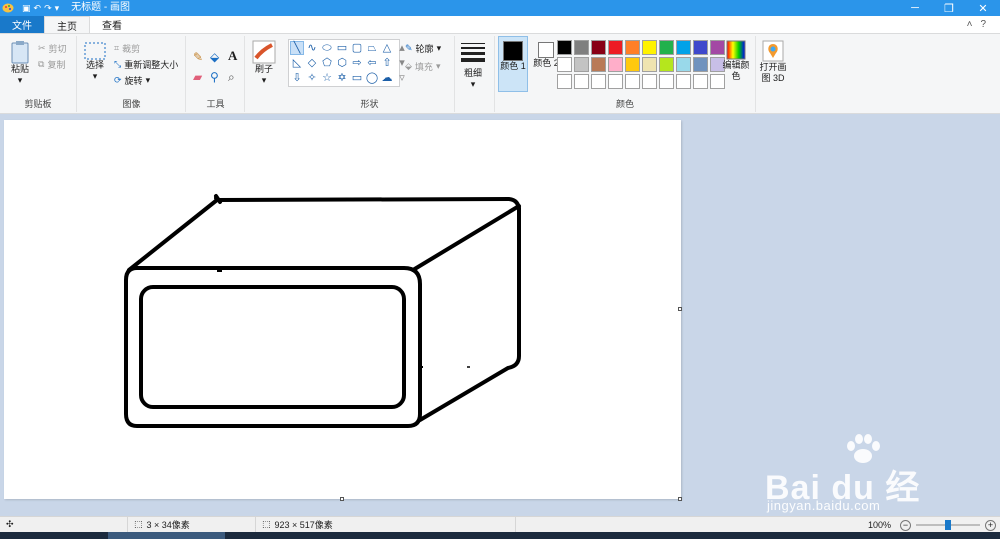  Describe the element at coordinates (297, 63) in the screenshot. I see `right-triangle-shape-icon: ◺` at that location.